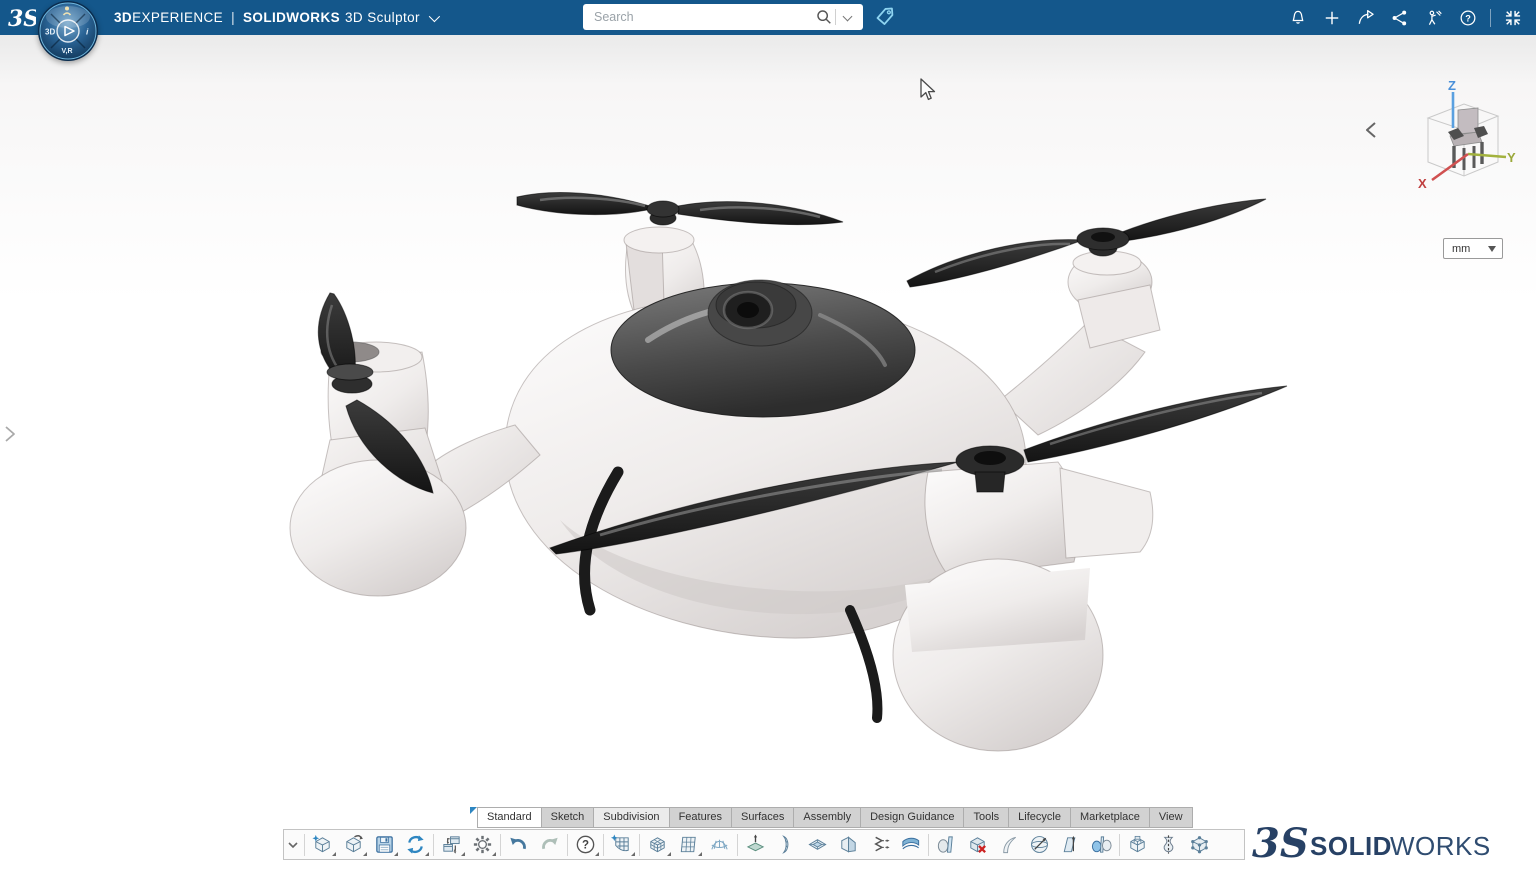 The width and height of the screenshot is (1536, 869). I want to click on dassault-3ds-logo: 3S, so click(21, 18).